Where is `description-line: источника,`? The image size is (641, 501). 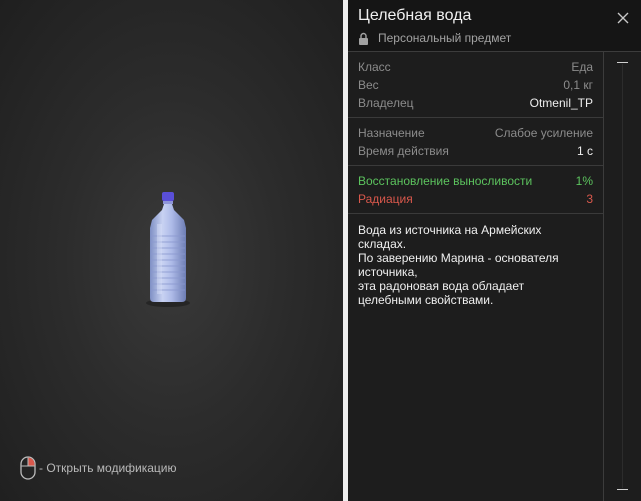
description-line: источника, is located at coordinates (388, 272).